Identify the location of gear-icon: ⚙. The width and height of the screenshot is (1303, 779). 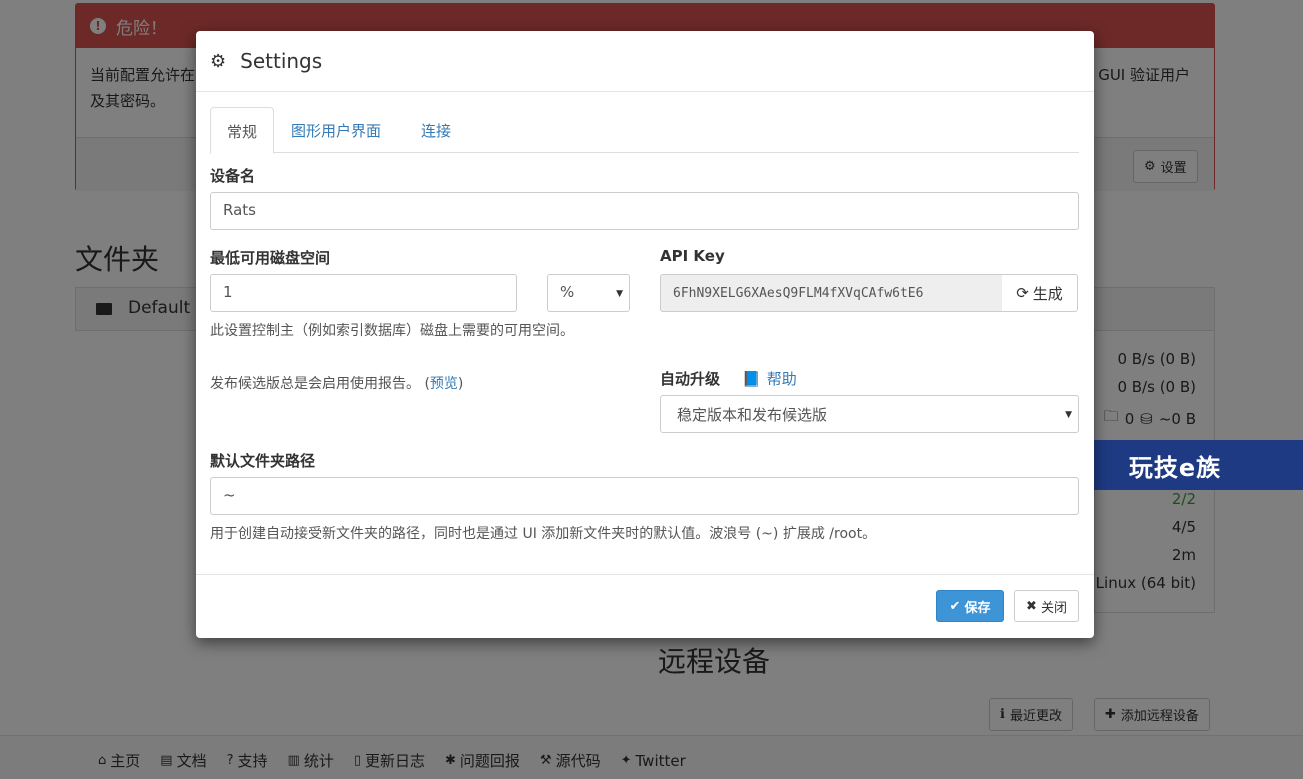
(218, 61).